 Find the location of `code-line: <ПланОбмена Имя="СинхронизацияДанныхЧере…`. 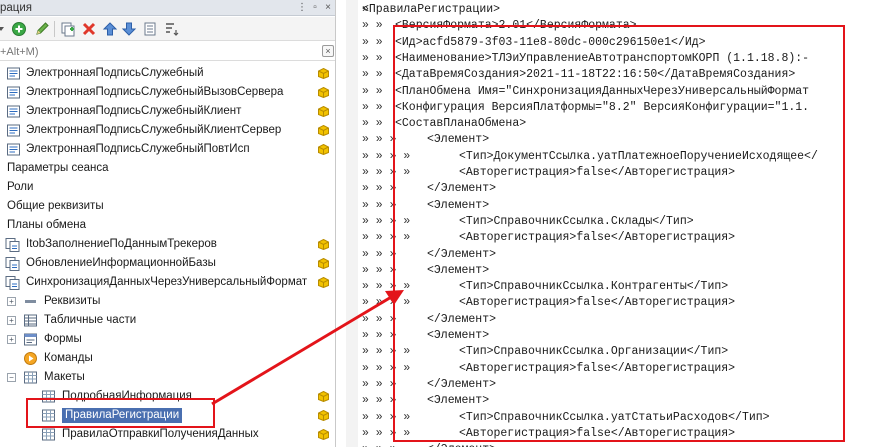

code-line: <ПланОбмена Имя="СинхронизацияДанныхЧере… is located at coordinates (602, 91).